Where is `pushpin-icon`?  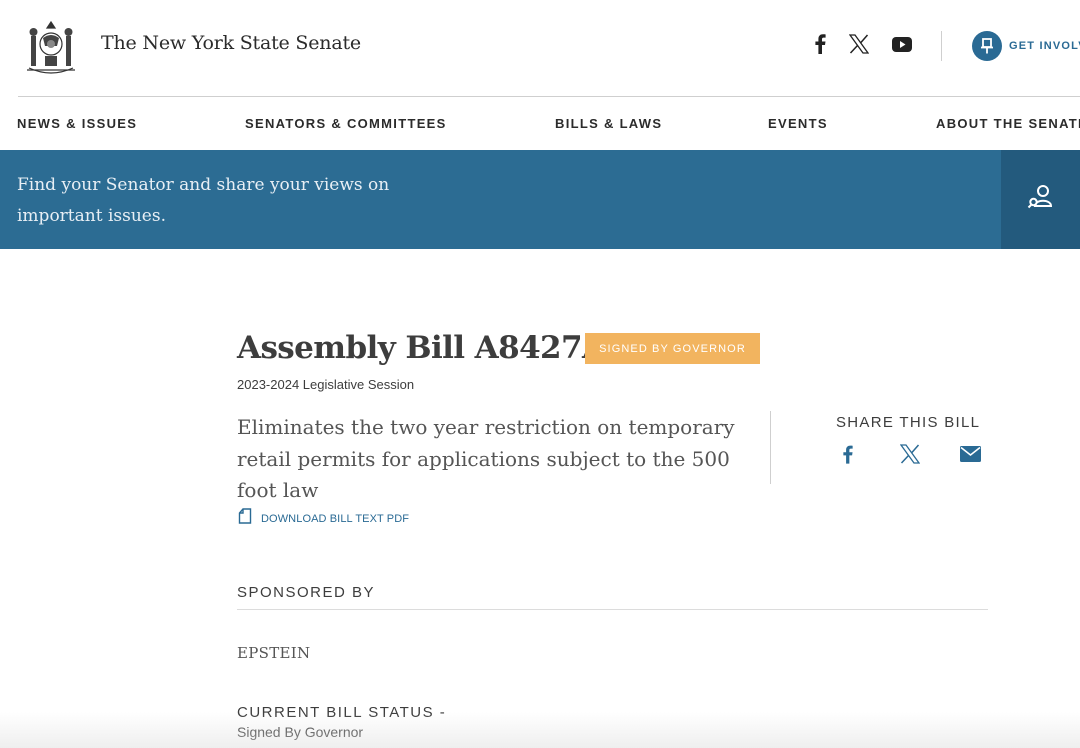 pushpin-icon is located at coordinates (987, 46).